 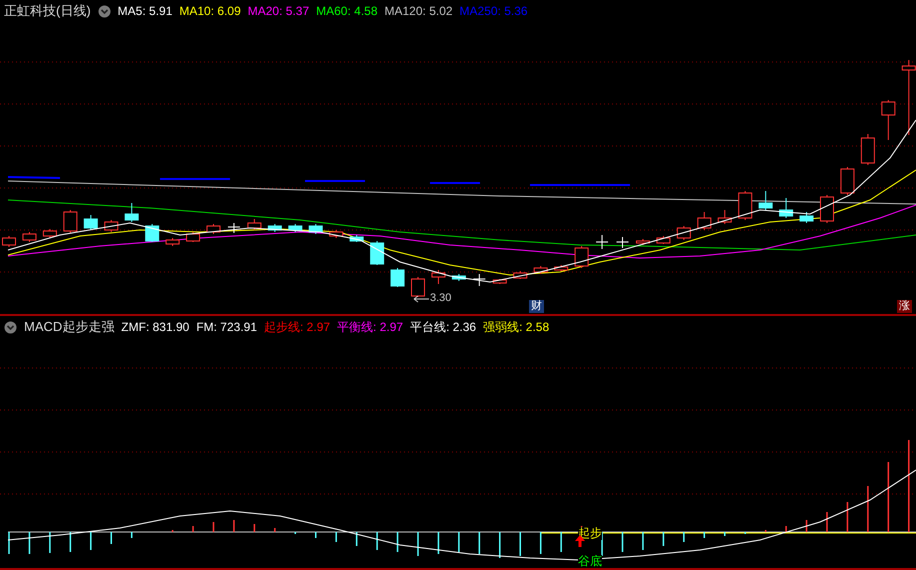 I want to click on moving-average-value: MA250: 5.36, so click(x=494, y=11).